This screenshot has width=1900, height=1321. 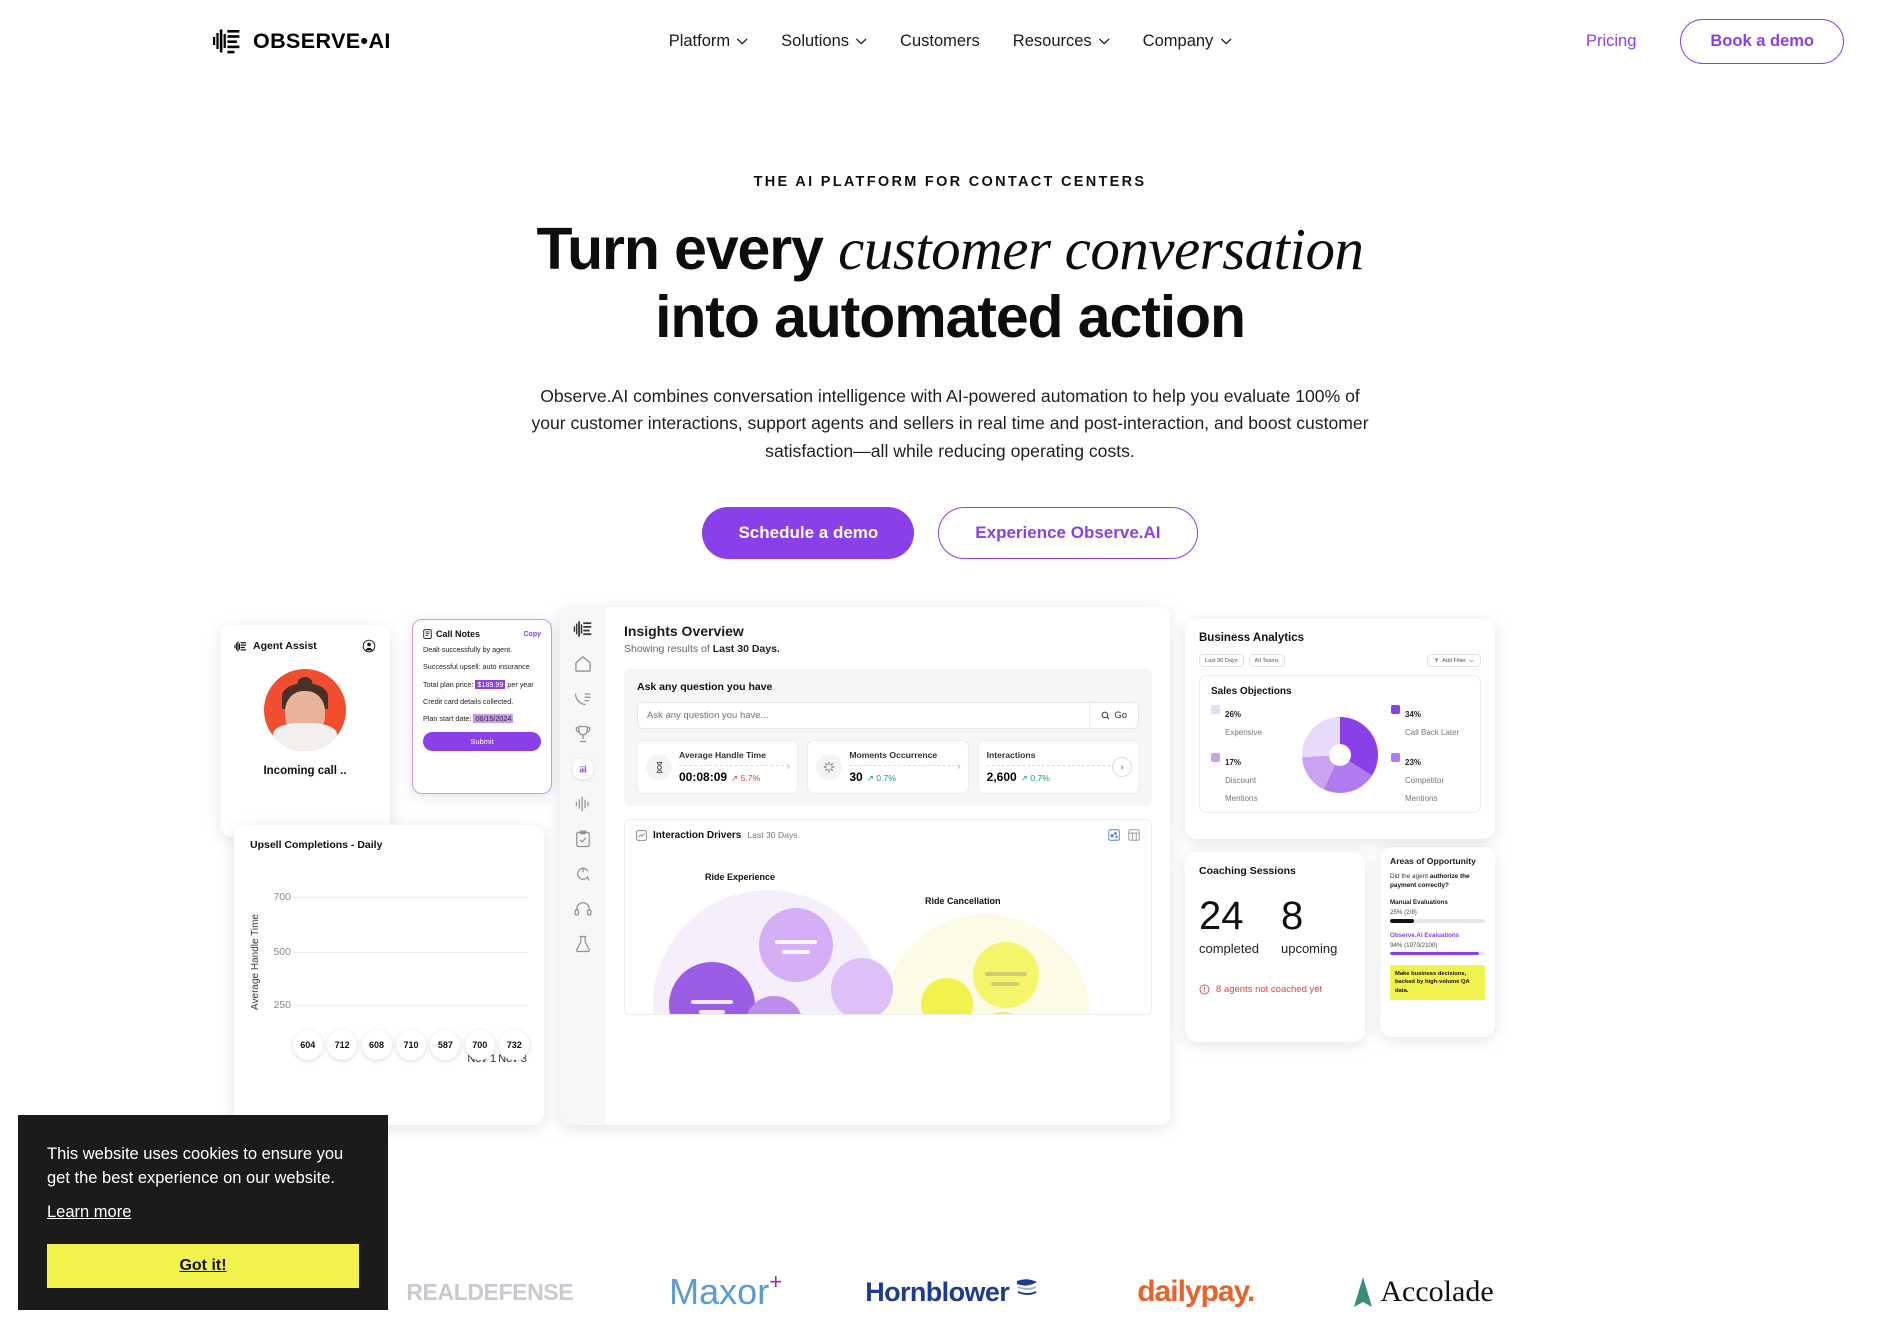 I want to click on agent-assist-title: Agent Assist, so click(x=285, y=646).